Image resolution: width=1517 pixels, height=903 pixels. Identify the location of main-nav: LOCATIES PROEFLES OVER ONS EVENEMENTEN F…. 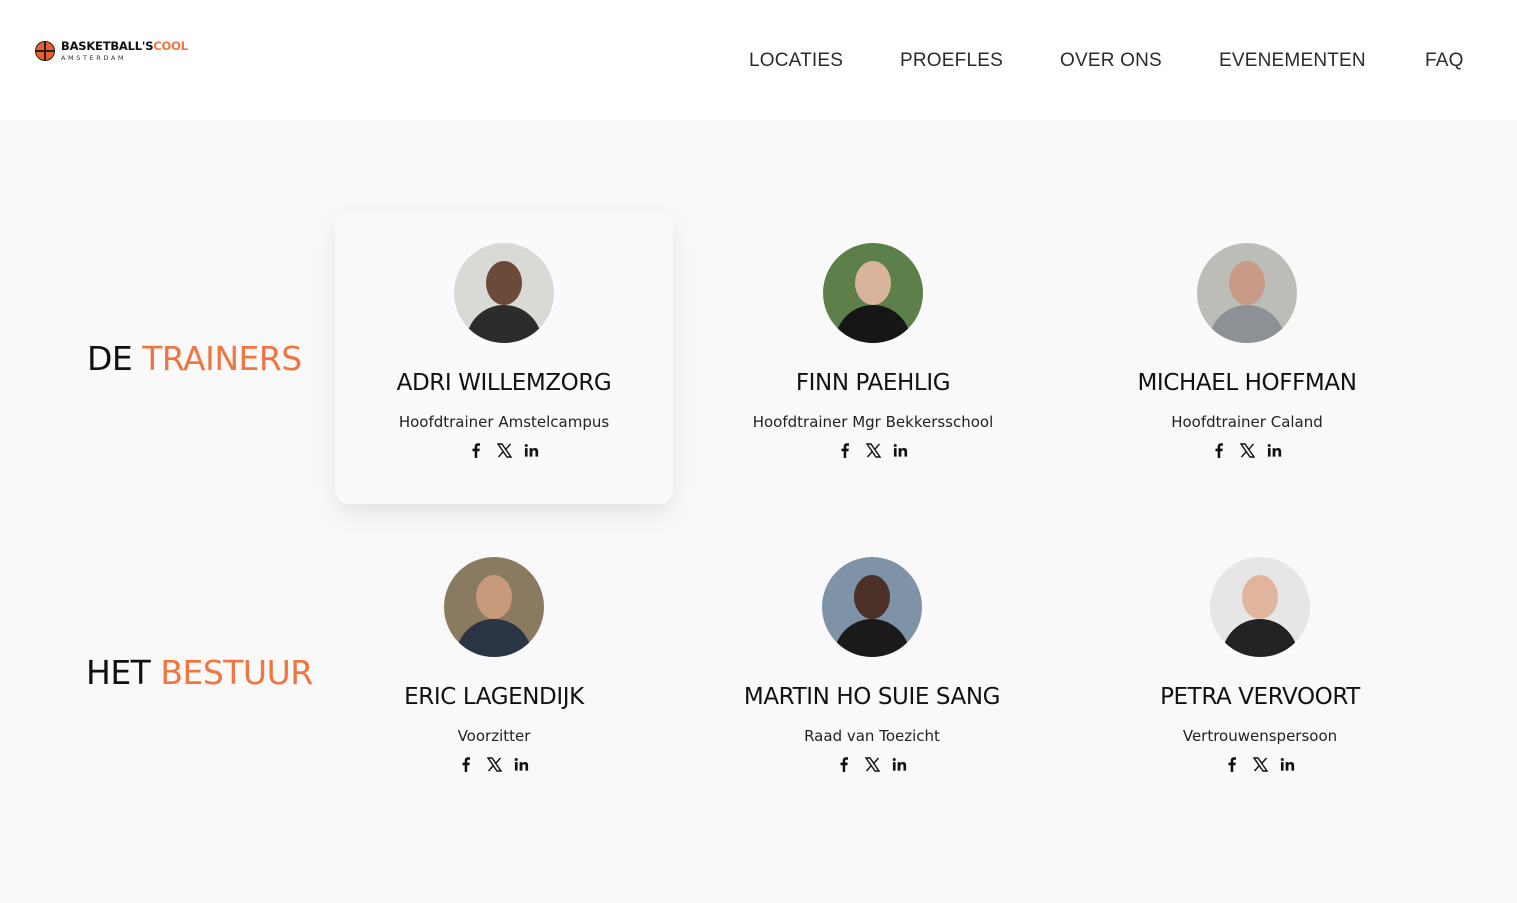
(758, 63).